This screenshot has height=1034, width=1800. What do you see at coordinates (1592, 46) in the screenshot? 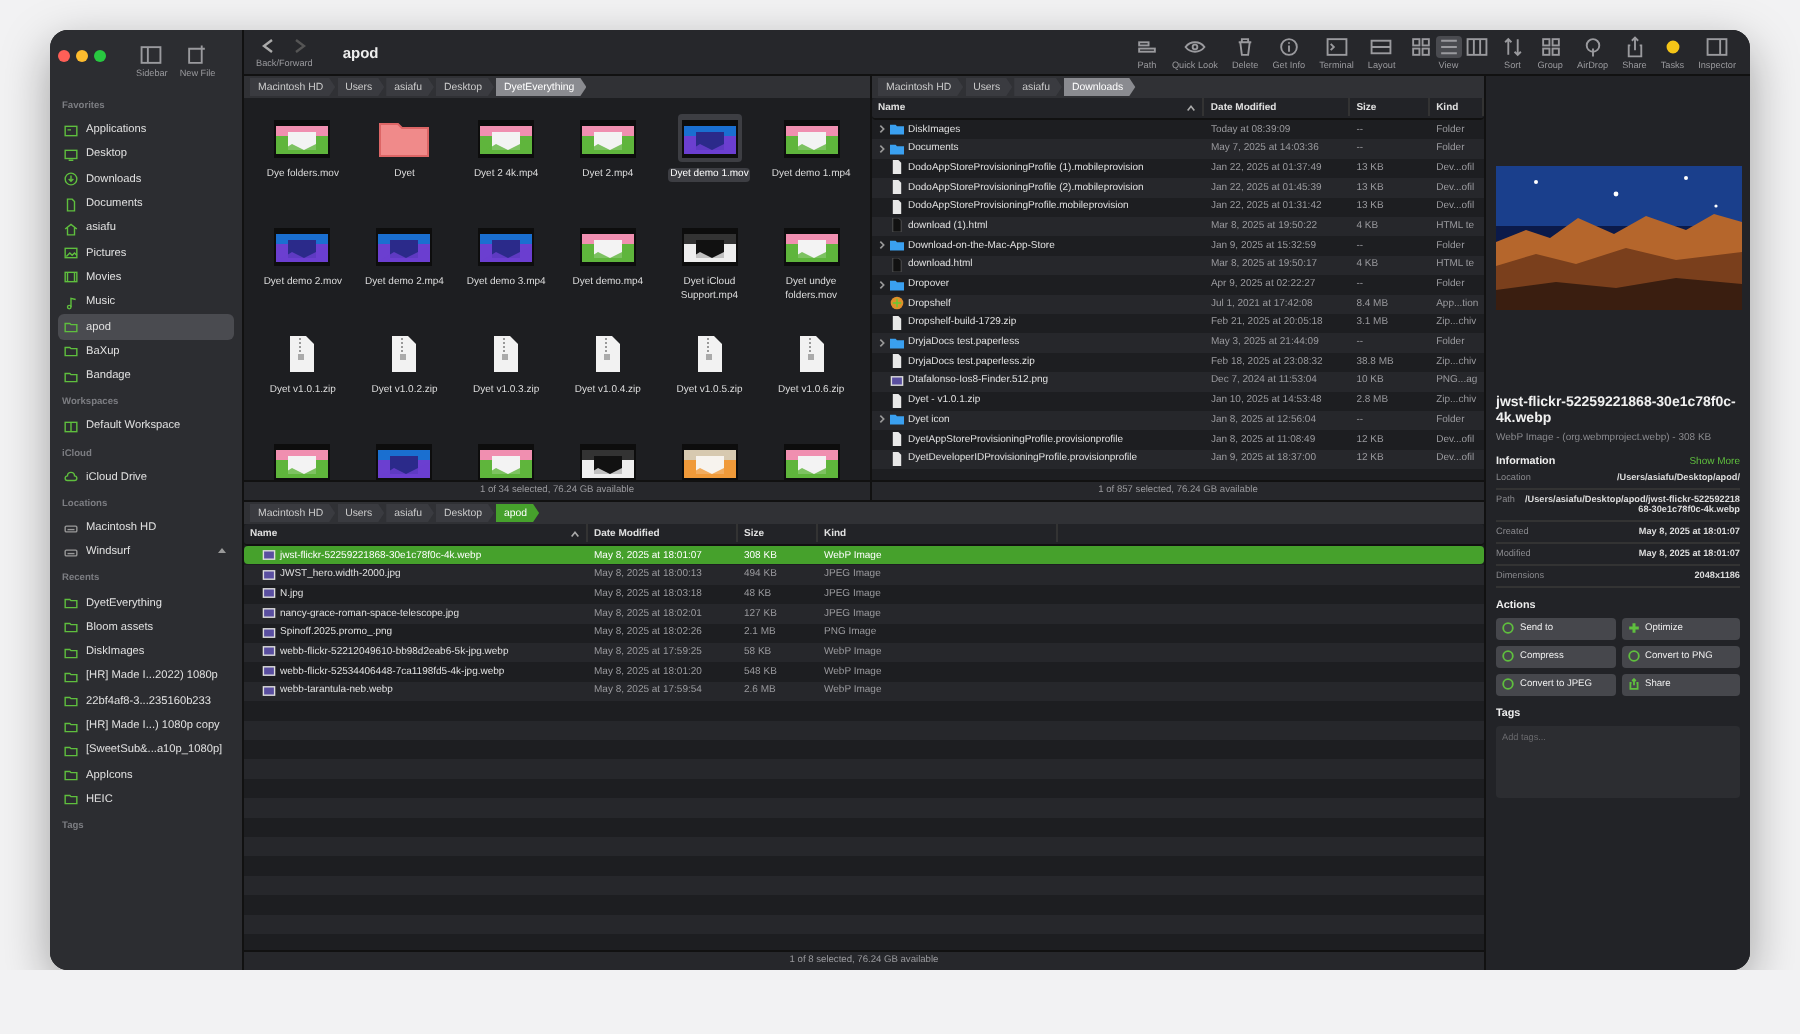
I see `airdrop-icon` at bounding box center [1592, 46].